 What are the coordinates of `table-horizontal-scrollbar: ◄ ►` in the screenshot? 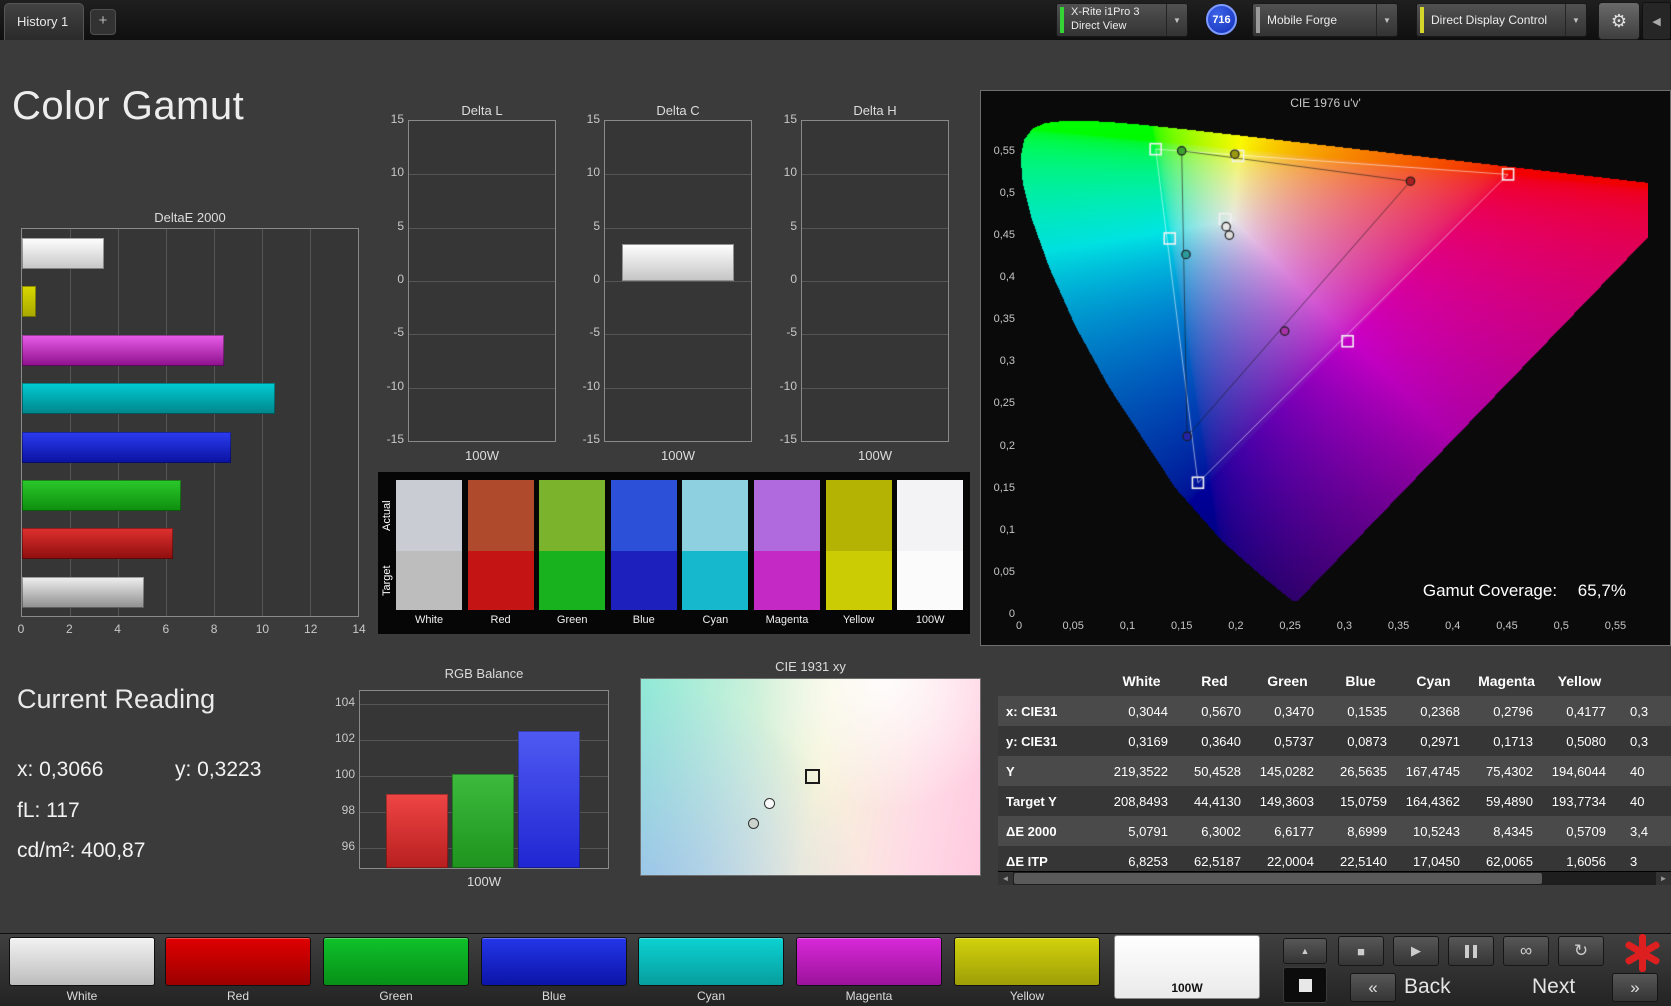 It's located at (1334, 878).